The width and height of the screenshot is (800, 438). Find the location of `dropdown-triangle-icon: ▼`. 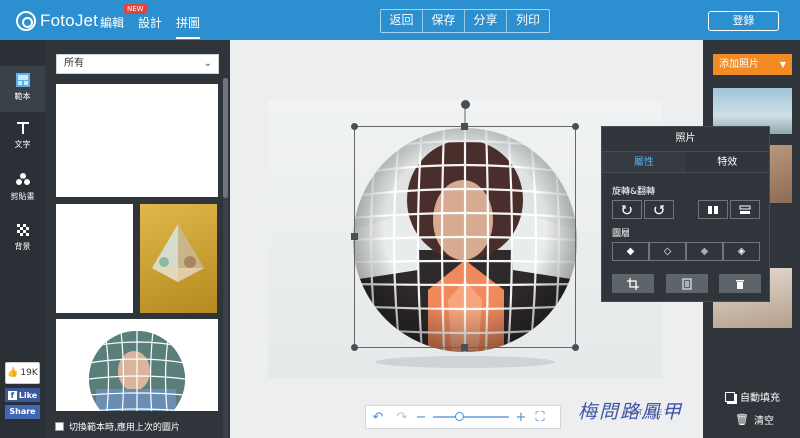

dropdown-triangle-icon: ▼ is located at coordinates (782, 64).